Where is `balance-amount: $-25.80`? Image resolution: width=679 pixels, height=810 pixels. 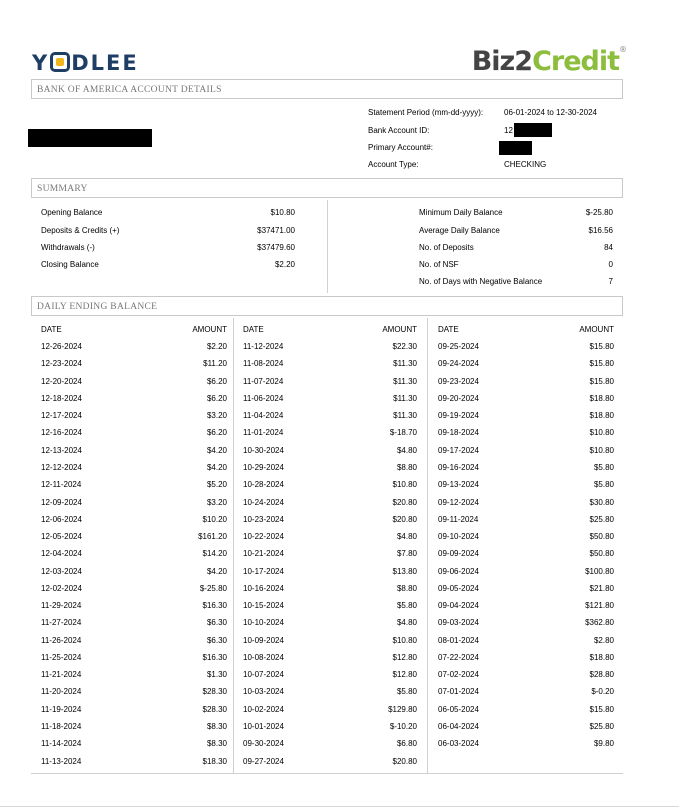
balance-amount: $-25.80 is located at coordinates (213, 588).